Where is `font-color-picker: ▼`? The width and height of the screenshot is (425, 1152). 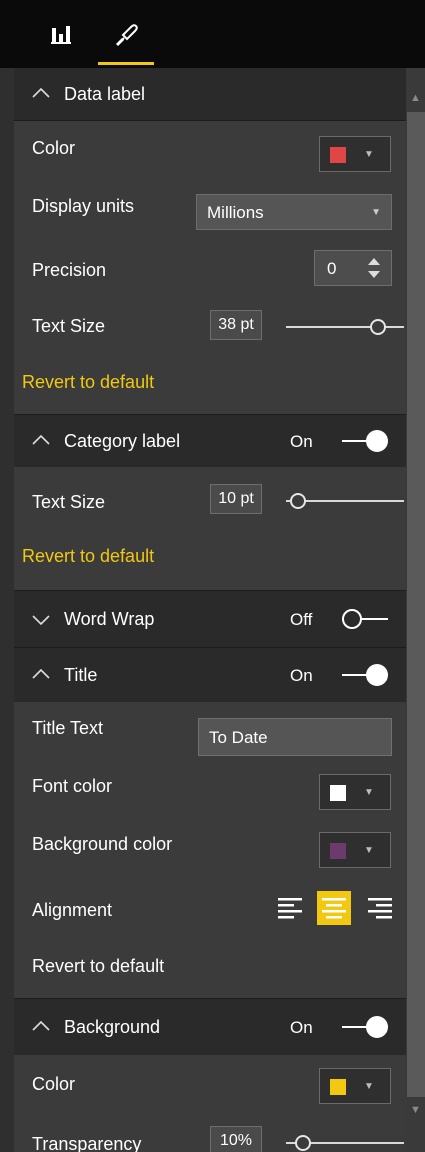 font-color-picker: ▼ is located at coordinates (355, 792).